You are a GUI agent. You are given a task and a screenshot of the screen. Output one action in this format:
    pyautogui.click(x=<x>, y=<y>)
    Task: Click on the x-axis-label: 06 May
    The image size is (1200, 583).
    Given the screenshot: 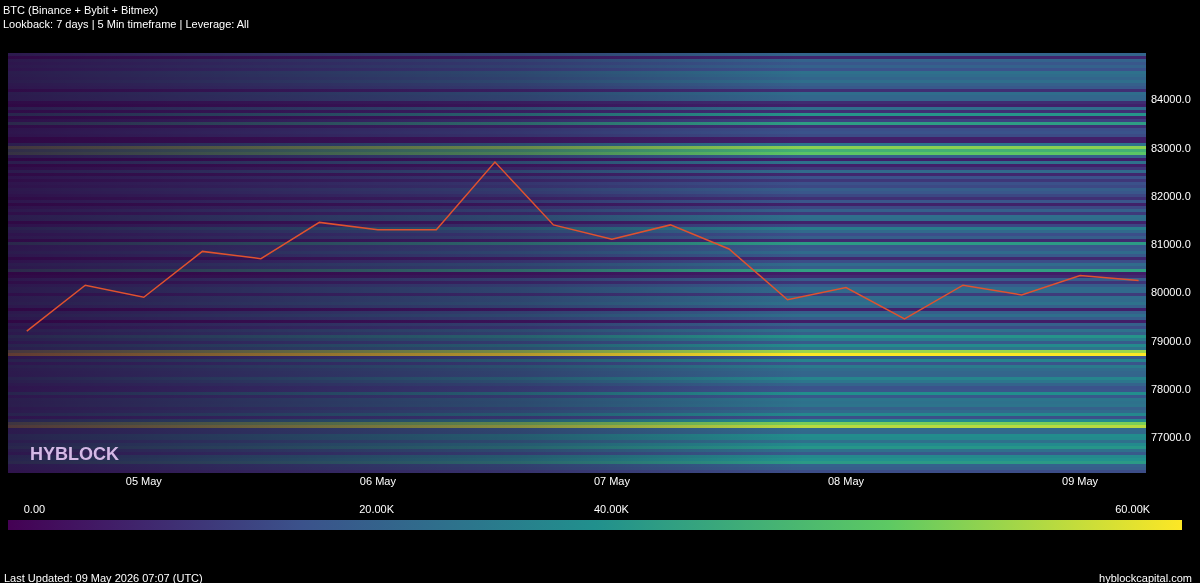 What is the action you would take?
    pyautogui.click(x=377, y=481)
    